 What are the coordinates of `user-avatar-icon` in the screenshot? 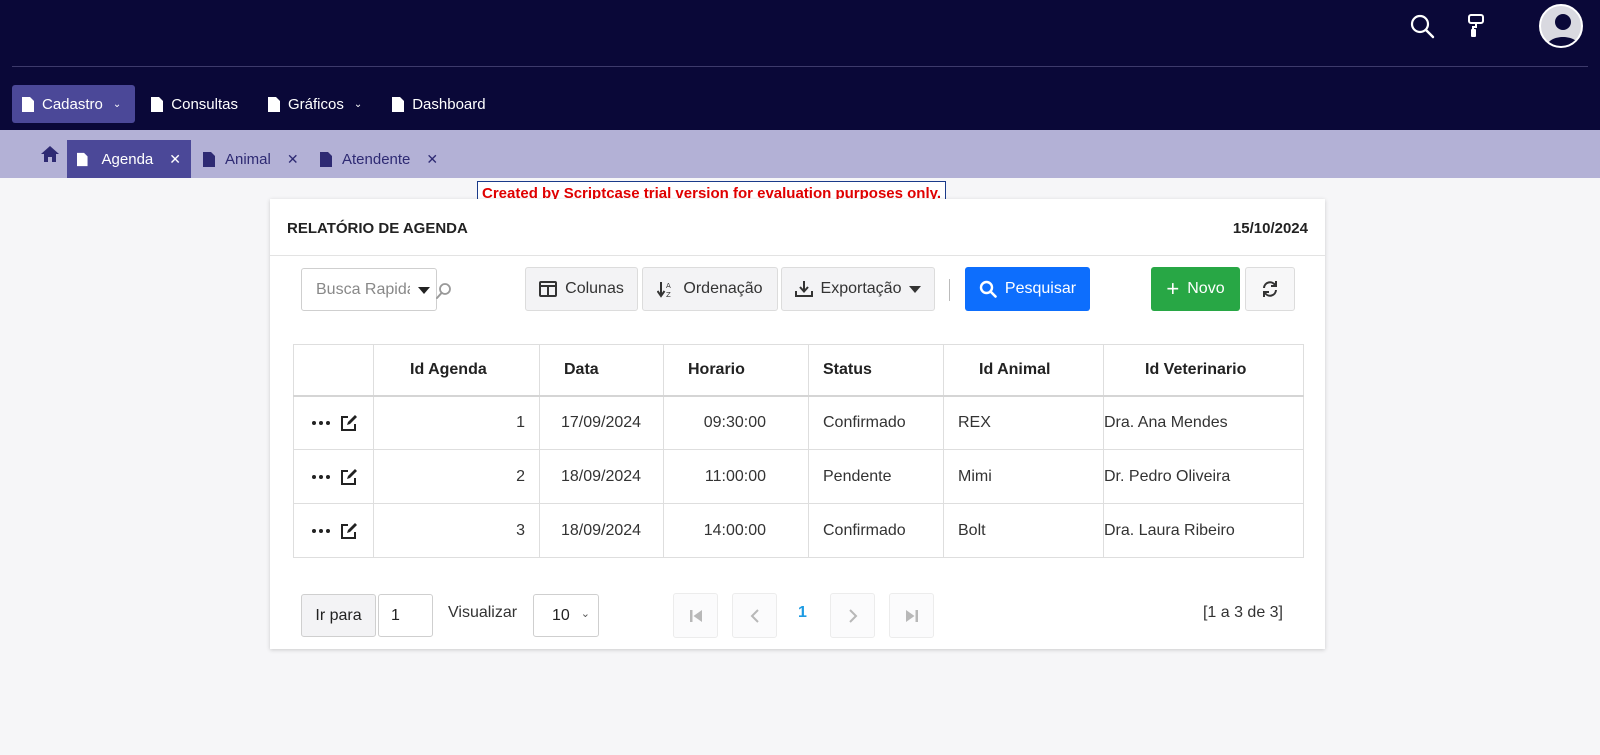 It's located at (1561, 26).